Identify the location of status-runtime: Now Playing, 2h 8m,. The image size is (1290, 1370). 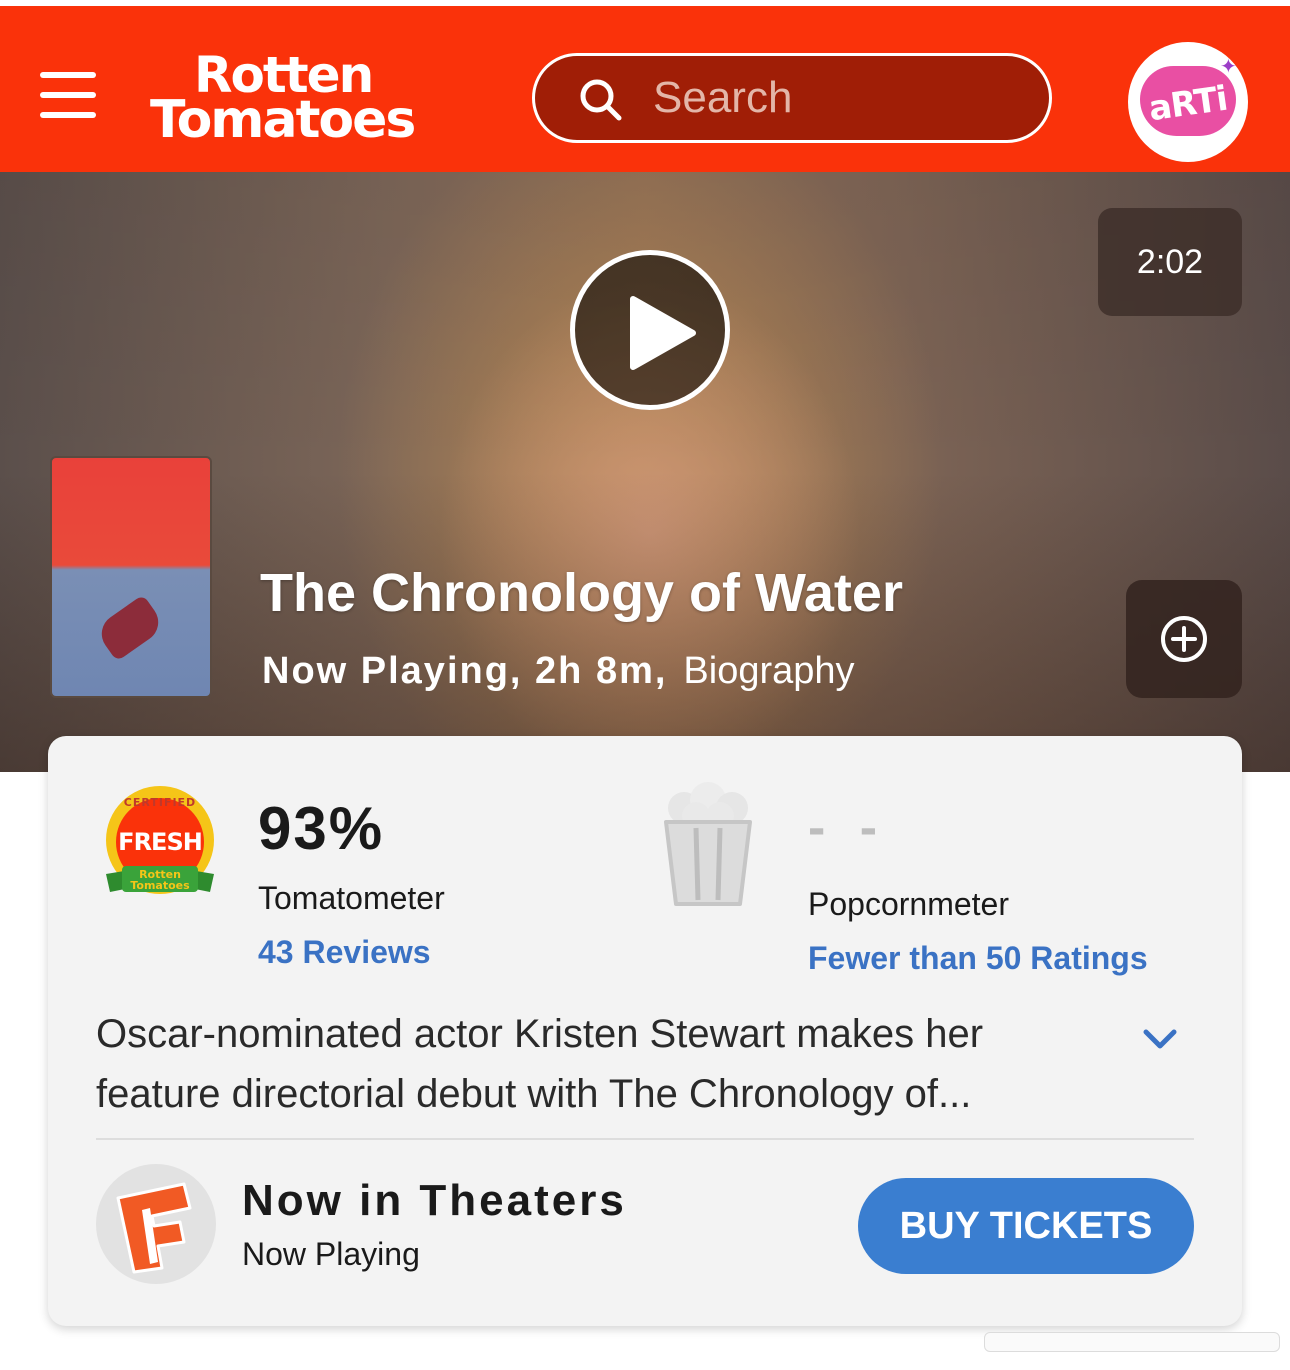
(465, 671).